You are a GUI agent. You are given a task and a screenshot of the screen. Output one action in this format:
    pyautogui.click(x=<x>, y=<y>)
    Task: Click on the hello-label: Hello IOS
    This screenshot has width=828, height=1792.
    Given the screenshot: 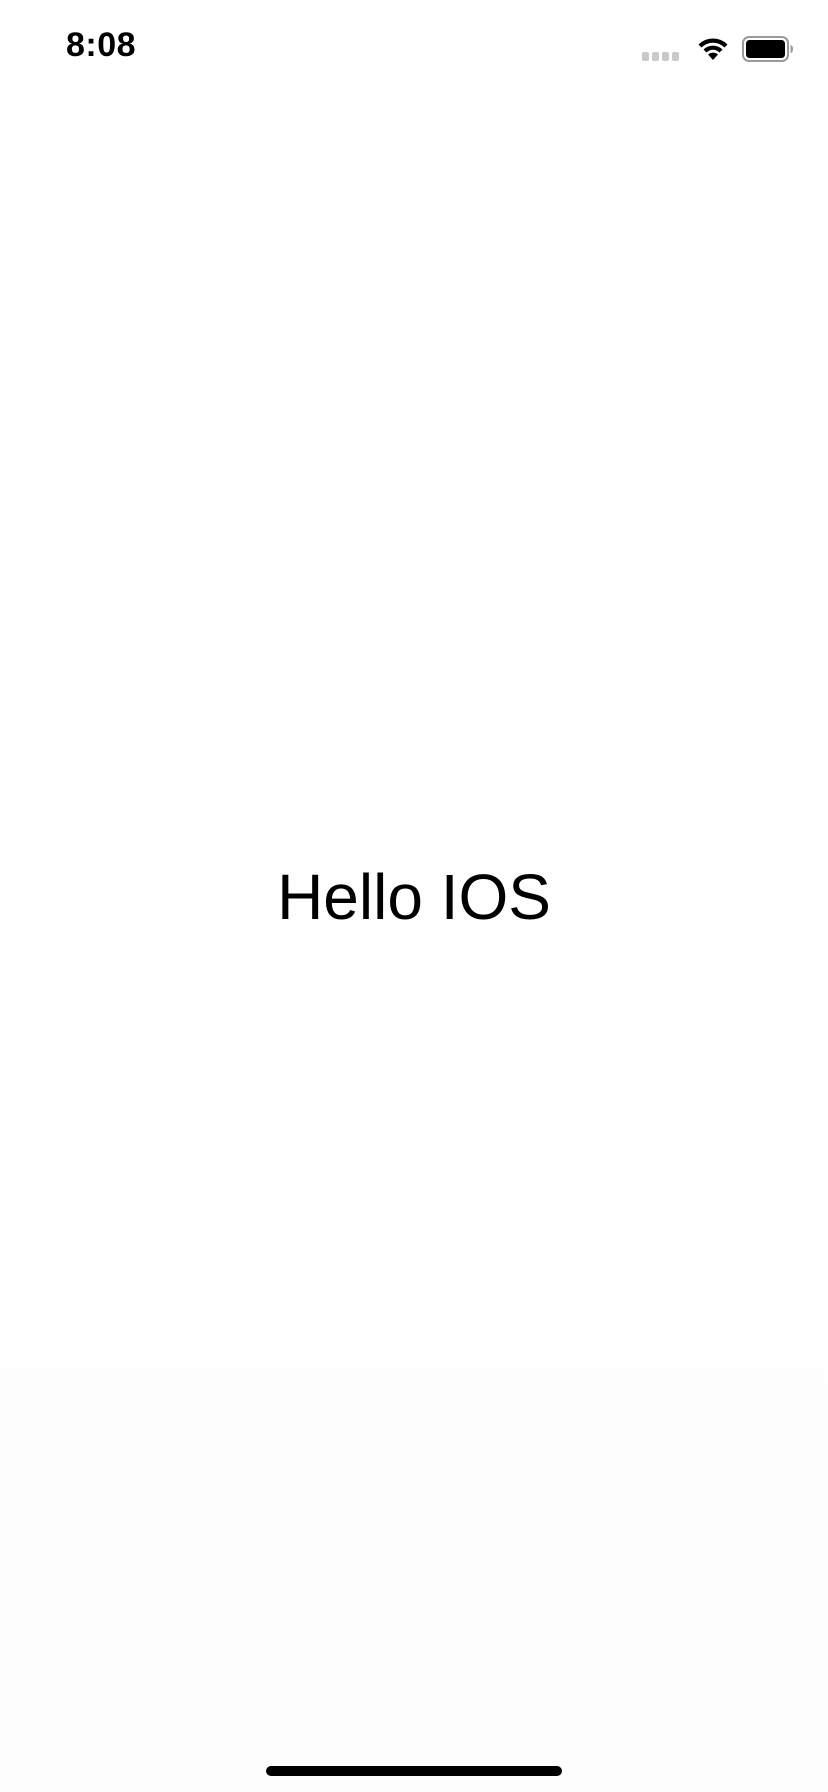 What is the action you would take?
    pyautogui.click(x=414, y=897)
    